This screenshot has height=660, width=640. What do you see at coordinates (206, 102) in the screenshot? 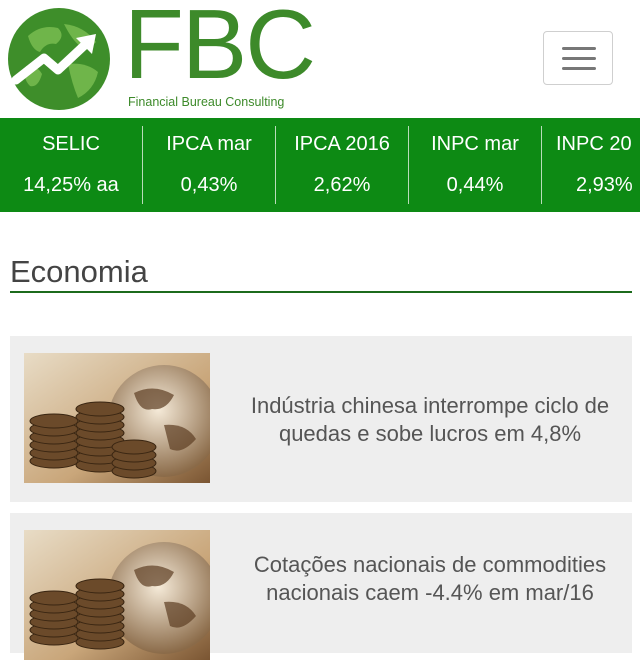
I see `brand-tagline: Financial Bureau Consulting` at bounding box center [206, 102].